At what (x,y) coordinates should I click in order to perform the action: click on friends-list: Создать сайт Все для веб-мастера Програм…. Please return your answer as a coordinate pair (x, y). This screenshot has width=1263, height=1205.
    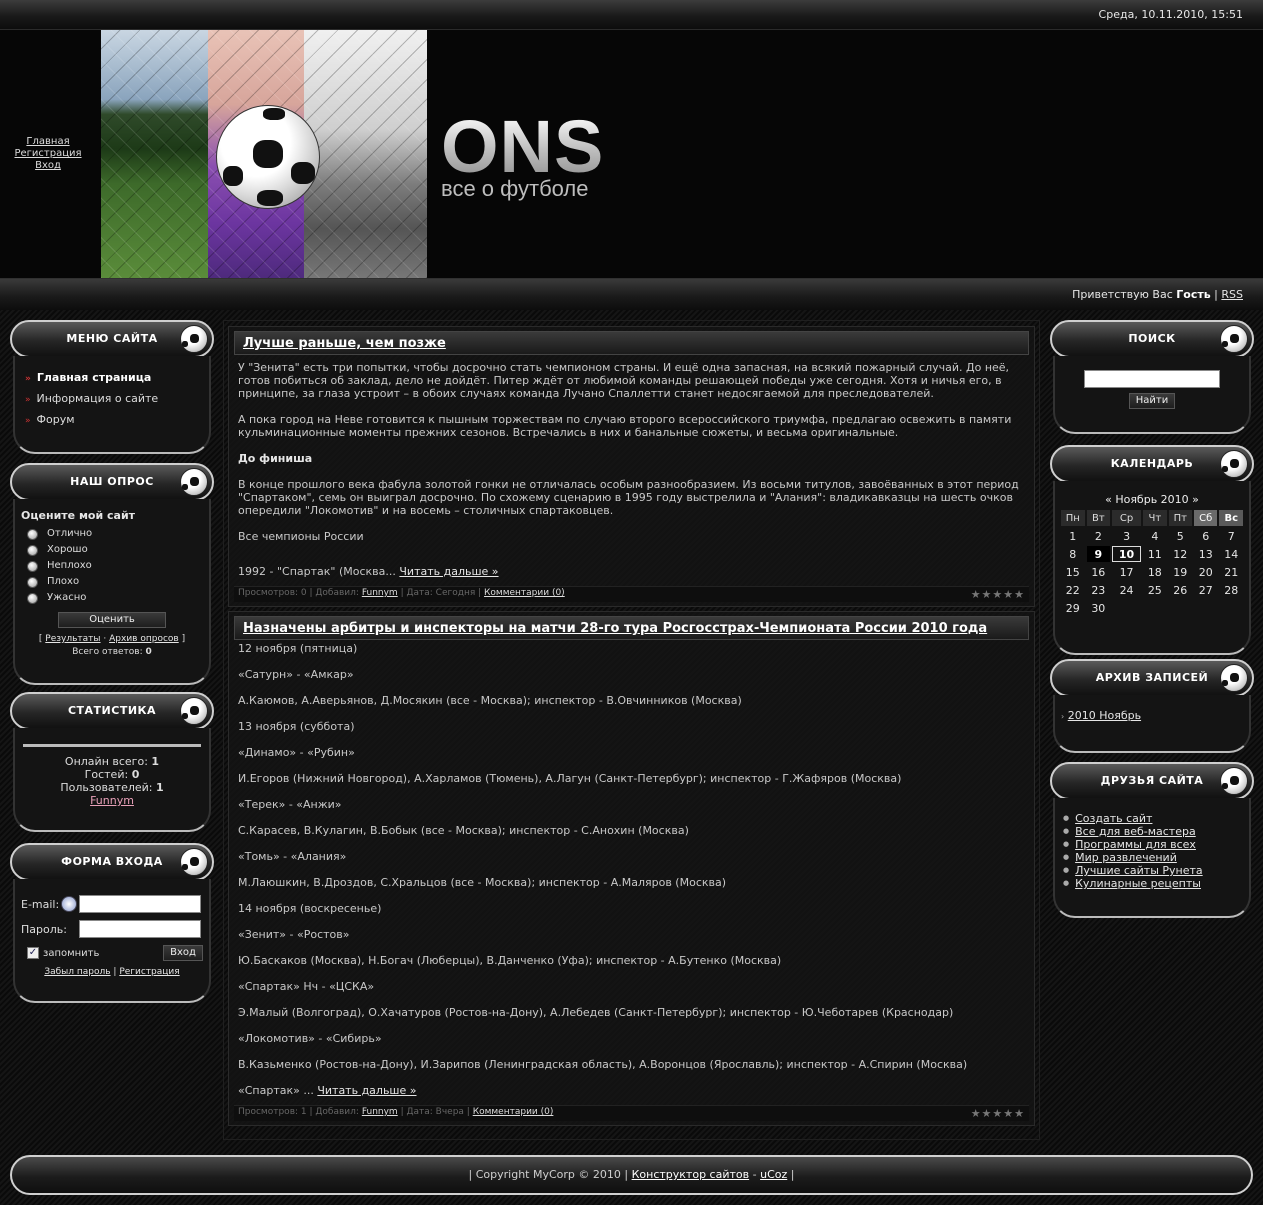
    Looking at the image, I should click on (1152, 851).